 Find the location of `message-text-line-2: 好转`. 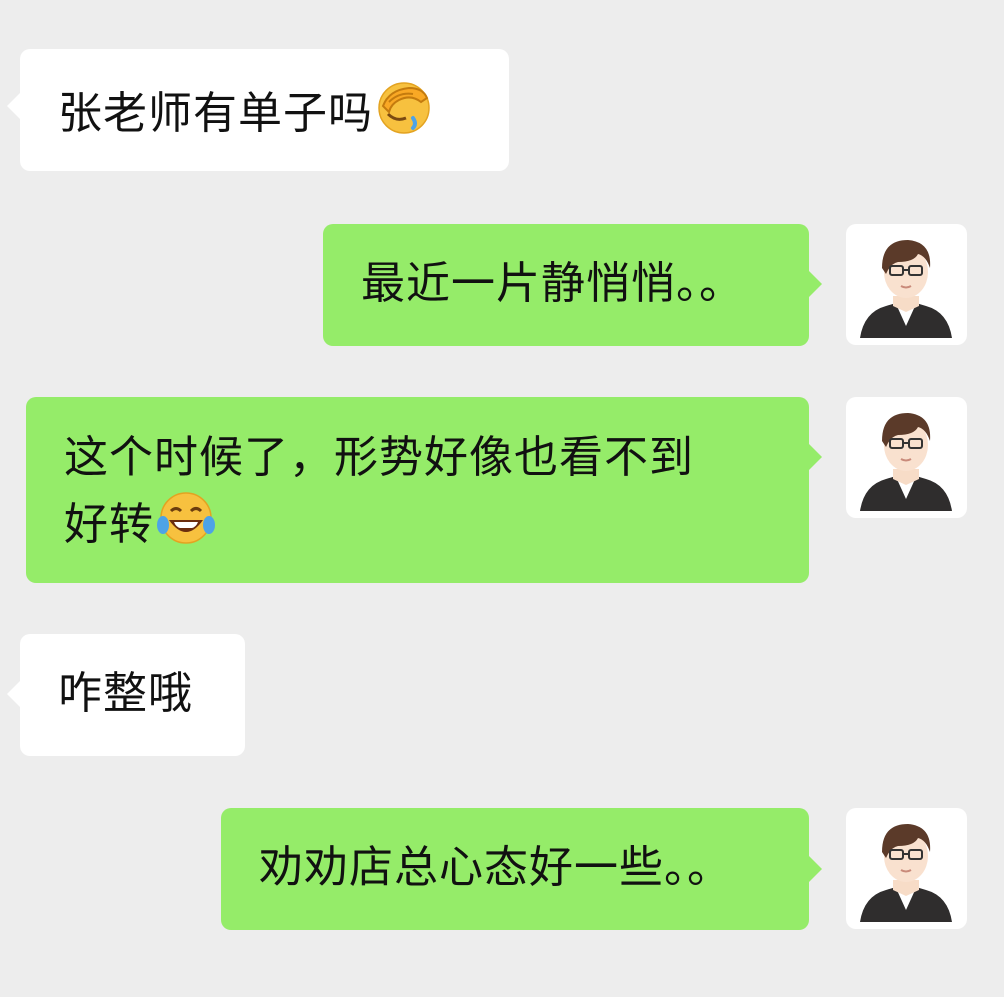

message-text-line-2: 好转 is located at coordinates (436, 526).